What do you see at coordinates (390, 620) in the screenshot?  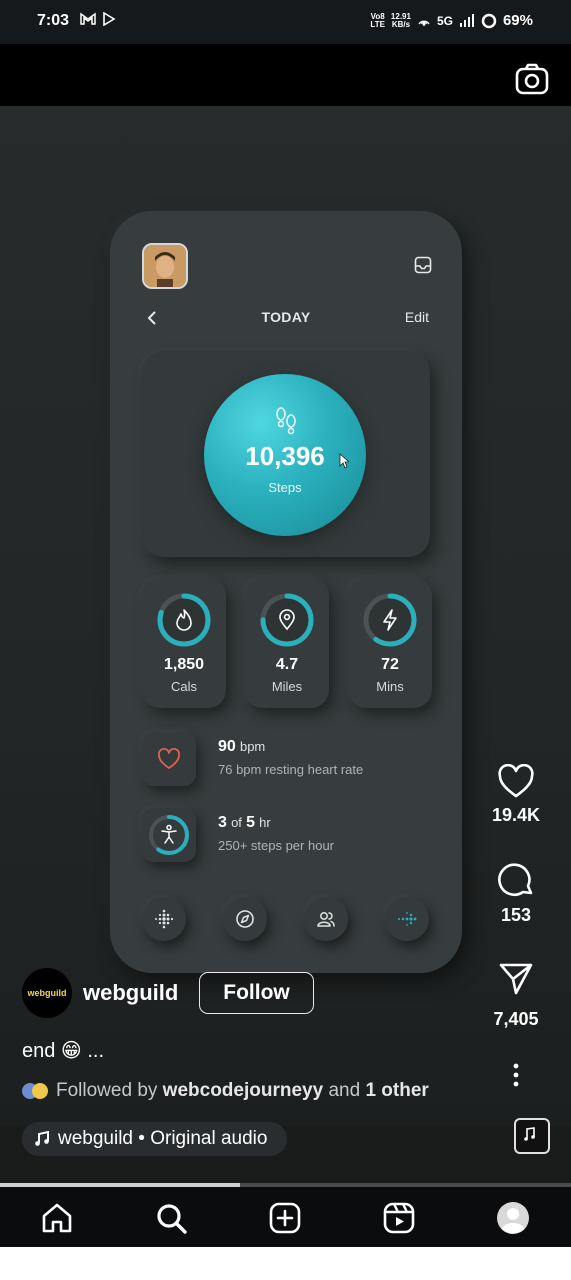 I see `minutes-ring` at bounding box center [390, 620].